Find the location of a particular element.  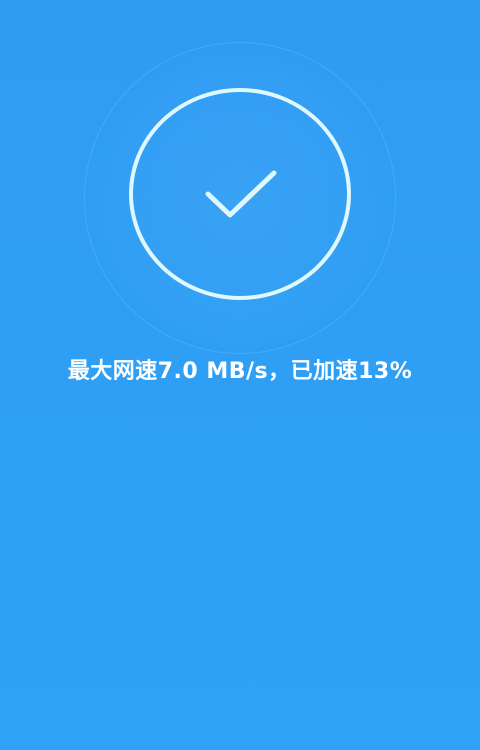

check-icon is located at coordinates (241, 194).